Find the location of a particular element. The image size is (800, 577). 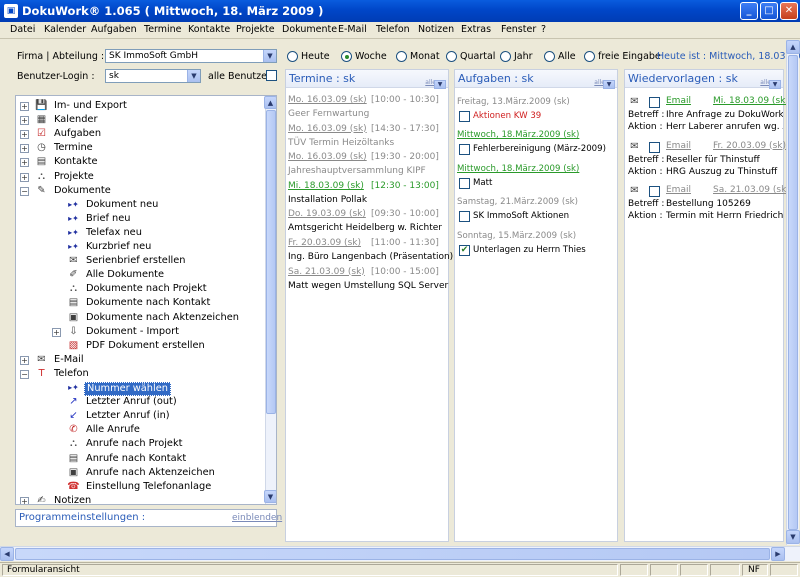

radio-woche is located at coordinates (346, 56).